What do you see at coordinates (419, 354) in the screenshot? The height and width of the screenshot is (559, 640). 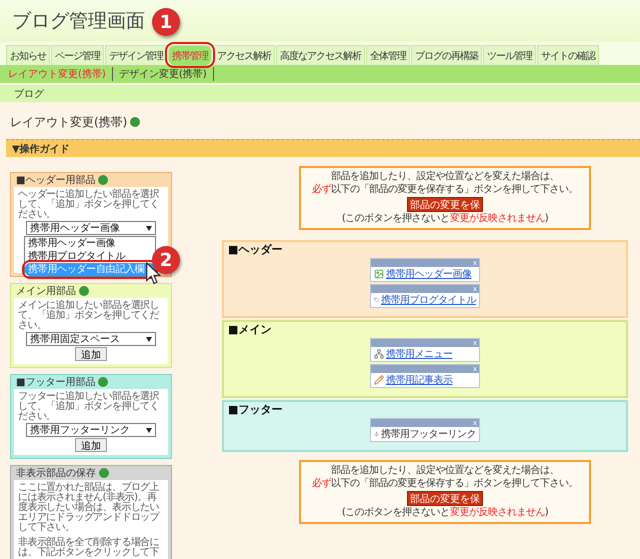 I see `widget-link: 携帯用メニュー` at bounding box center [419, 354].